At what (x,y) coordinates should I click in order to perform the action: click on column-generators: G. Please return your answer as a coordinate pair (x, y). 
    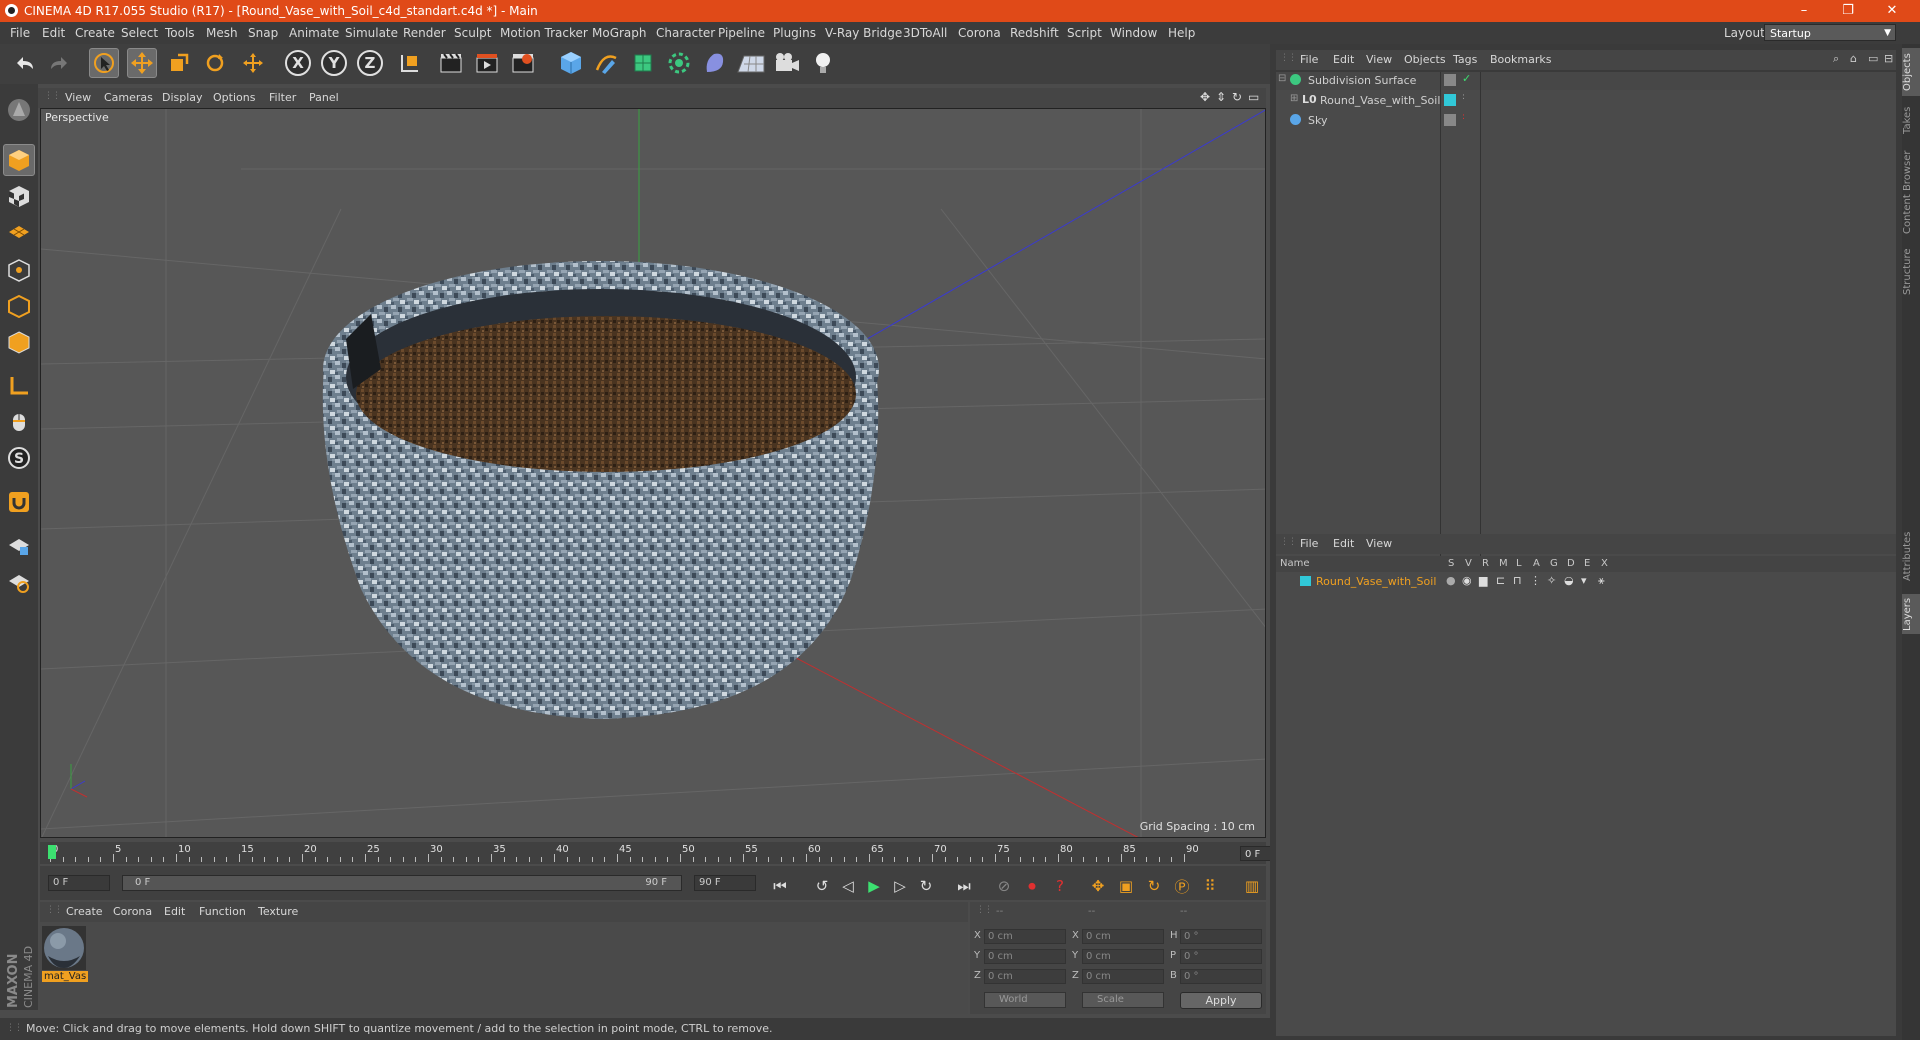
    Looking at the image, I should click on (1554, 563).